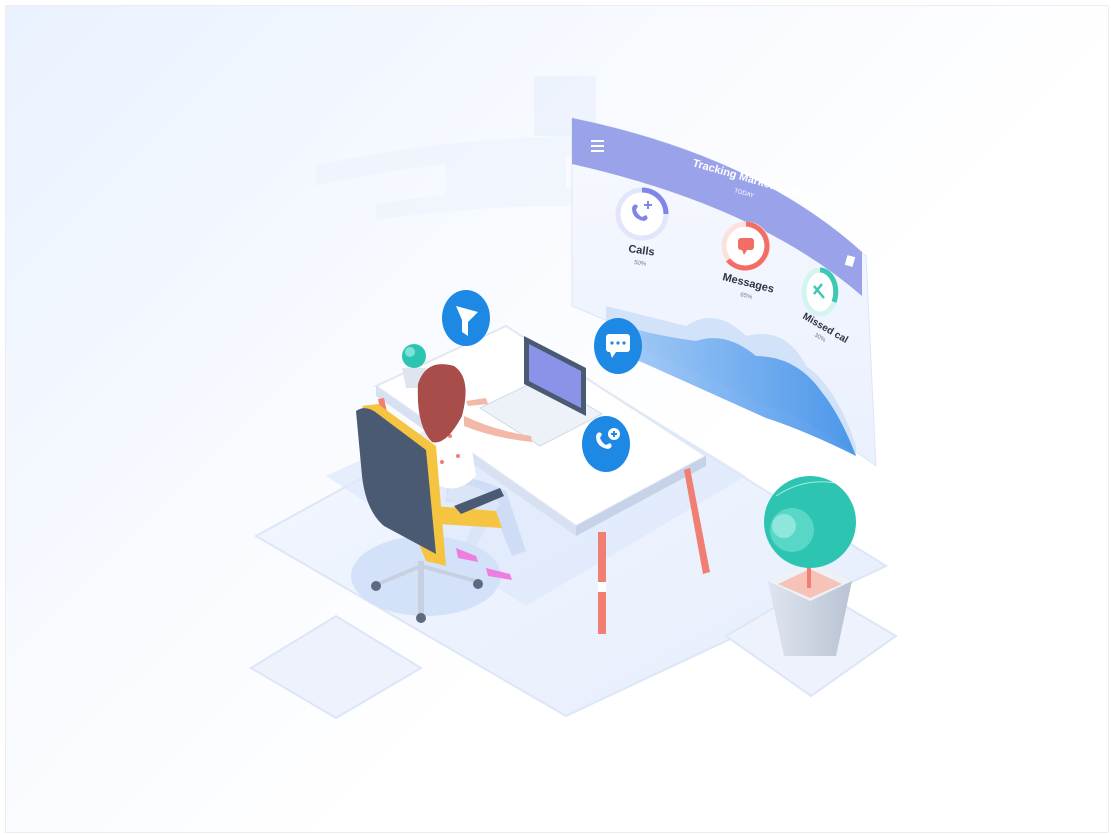 This screenshot has width=1111, height=835. I want to click on funnel-icon, so click(466, 318).